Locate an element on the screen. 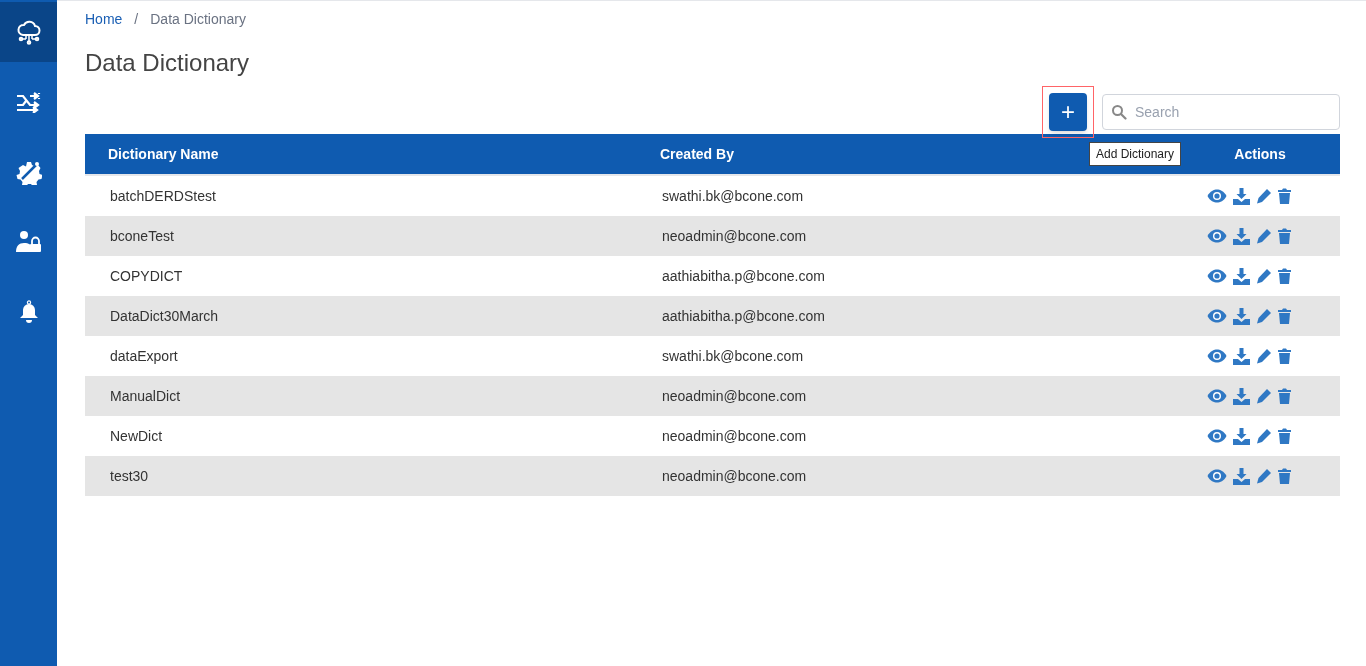  search-field: Search is located at coordinates (1221, 112).